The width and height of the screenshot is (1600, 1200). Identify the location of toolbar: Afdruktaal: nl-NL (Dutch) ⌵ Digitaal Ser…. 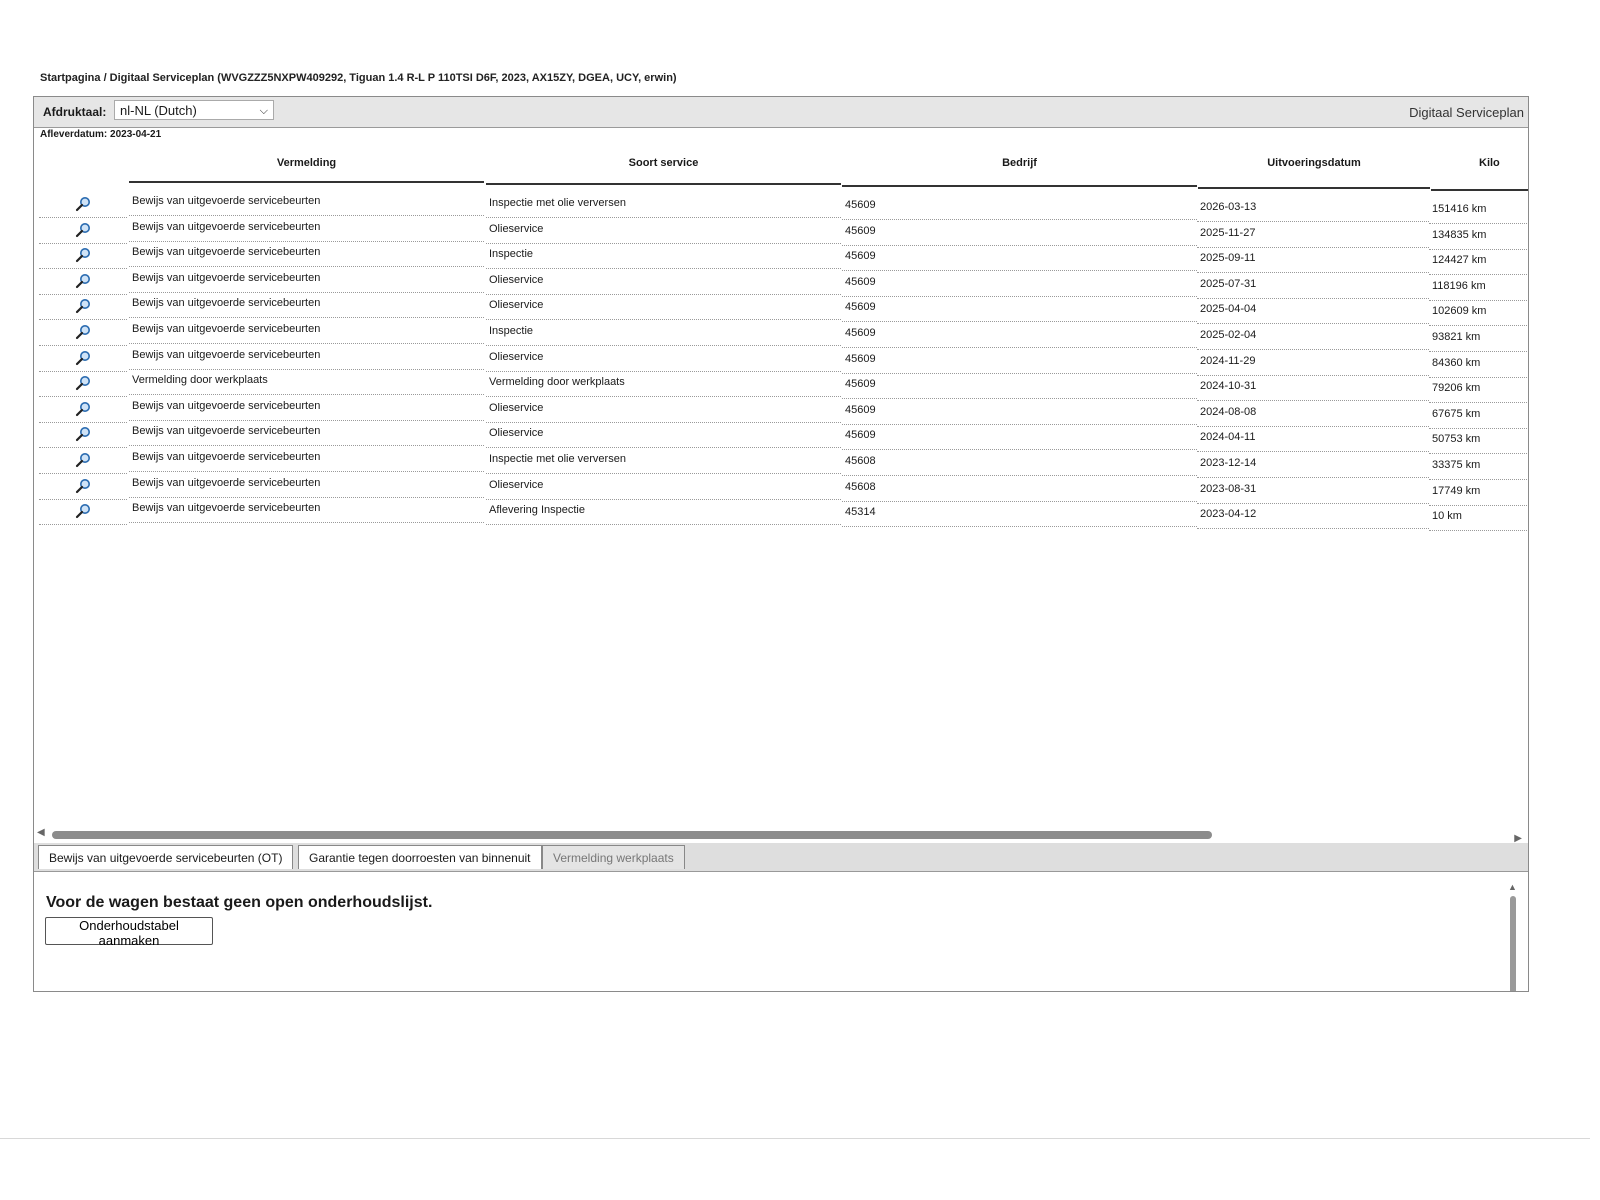
(781, 112).